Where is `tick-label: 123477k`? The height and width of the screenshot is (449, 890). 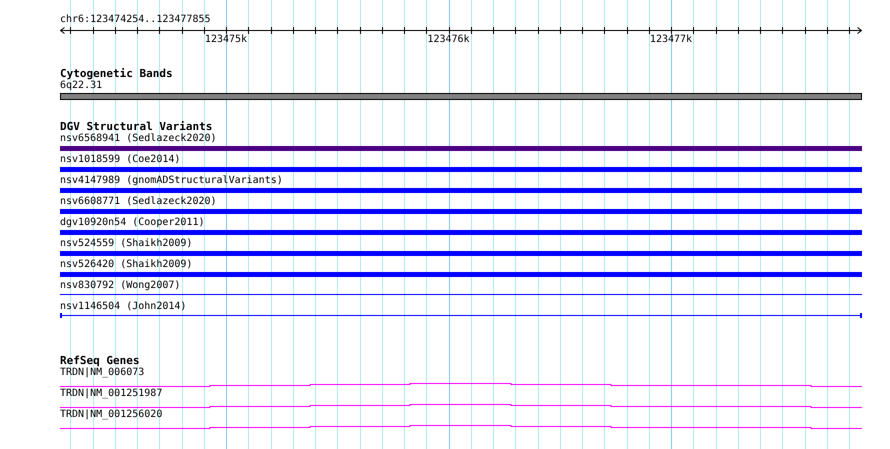
tick-label: 123477k is located at coordinates (671, 40).